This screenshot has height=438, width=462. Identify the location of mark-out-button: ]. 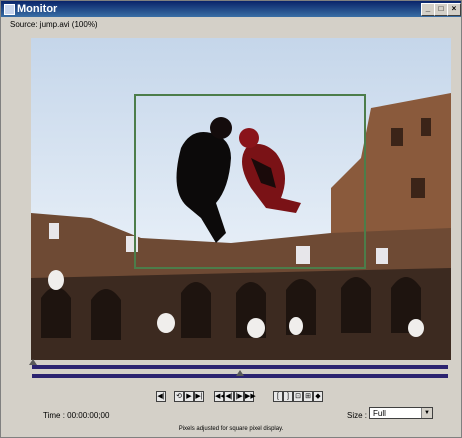
(288, 396).